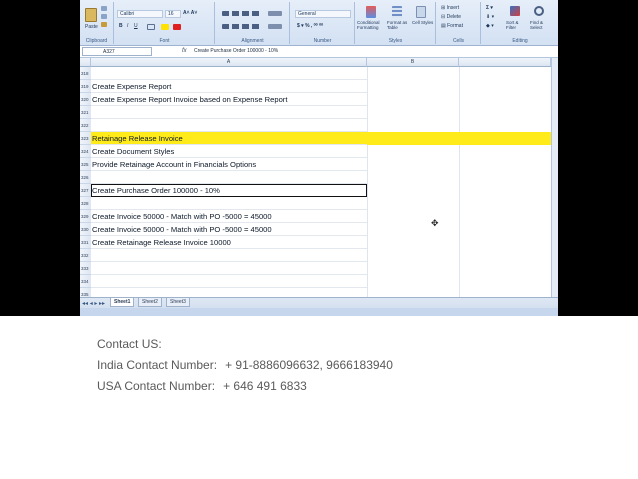 This screenshot has height=479, width=638. I want to click on vertical-scrollbar, so click(554, 177).